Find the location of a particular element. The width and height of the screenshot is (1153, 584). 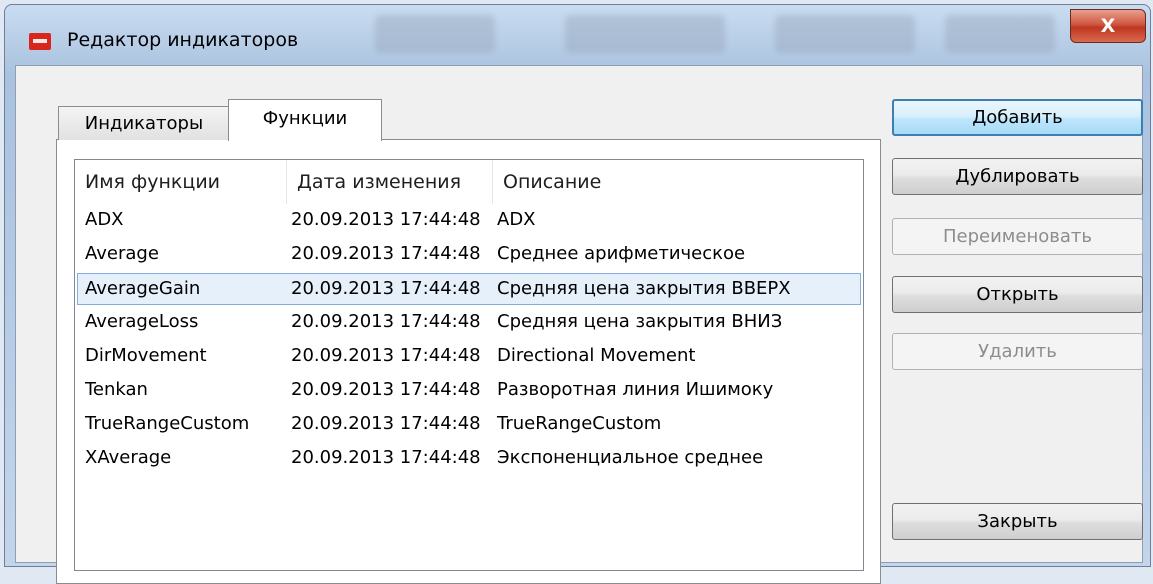

cell-description: Средняя цена закрытия ВНИЗ is located at coordinates (640, 321).